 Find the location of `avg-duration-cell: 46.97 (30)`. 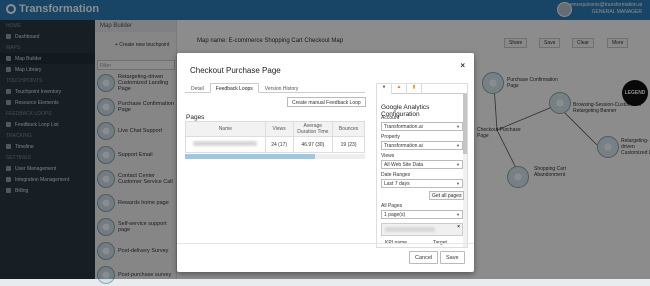

avg-duration-cell: 46.97 (30) is located at coordinates (313, 144).